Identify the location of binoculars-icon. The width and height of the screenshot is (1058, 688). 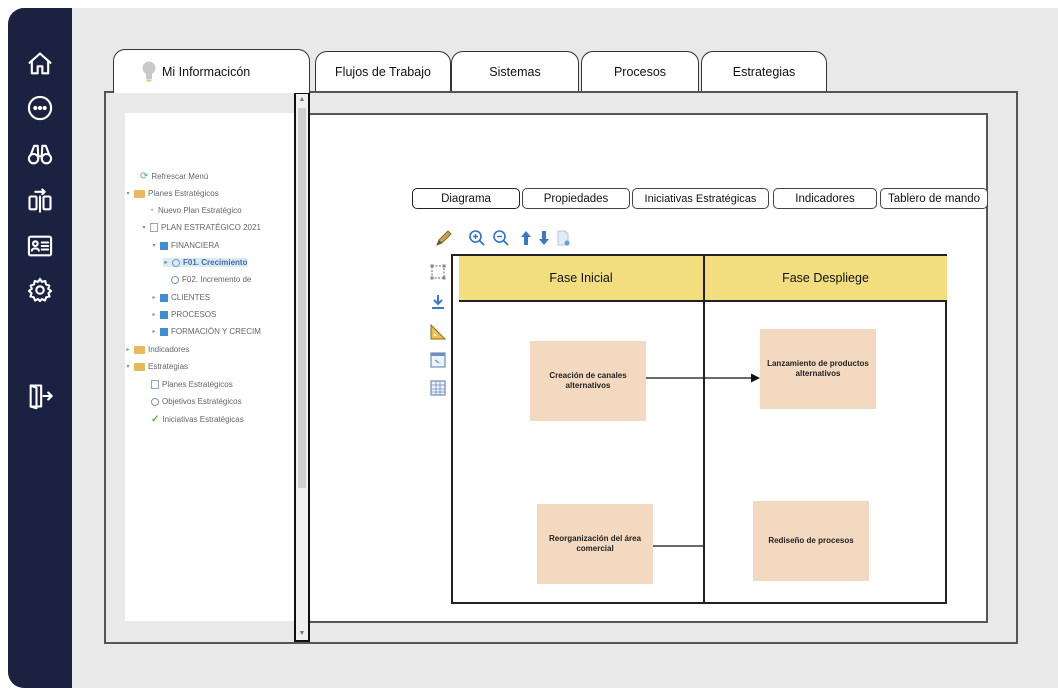
(40, 154).